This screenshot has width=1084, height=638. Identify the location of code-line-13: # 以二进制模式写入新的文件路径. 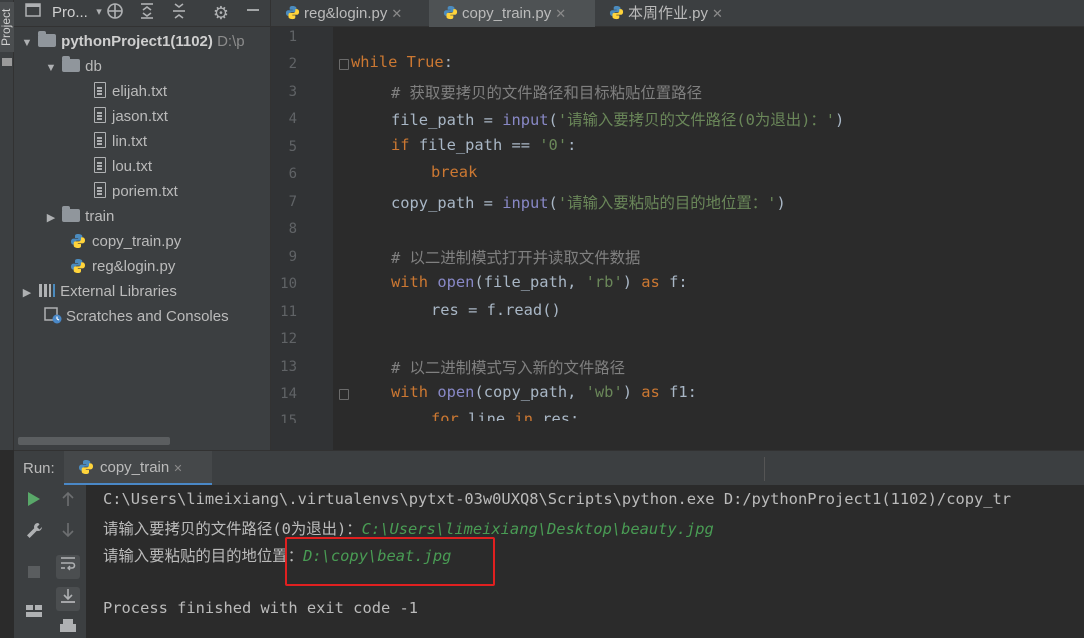
(508, 367).